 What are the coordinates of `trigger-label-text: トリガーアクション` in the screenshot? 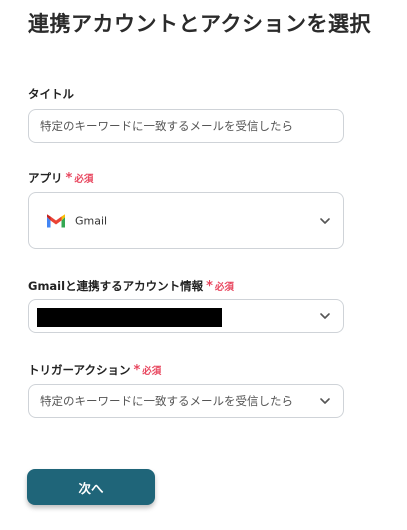 It's located at (79, 370).